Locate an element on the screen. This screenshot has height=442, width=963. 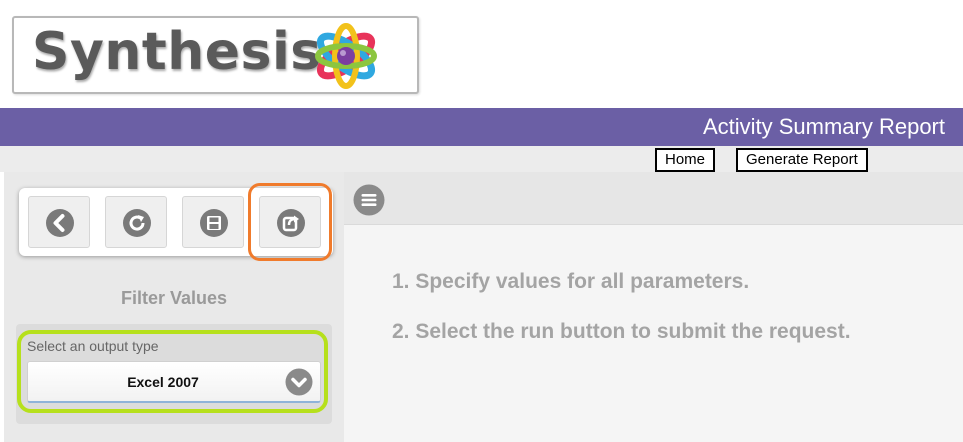
instruction-step-1: 1. Specify values for all parameters. is located at coordinates (571, 281).